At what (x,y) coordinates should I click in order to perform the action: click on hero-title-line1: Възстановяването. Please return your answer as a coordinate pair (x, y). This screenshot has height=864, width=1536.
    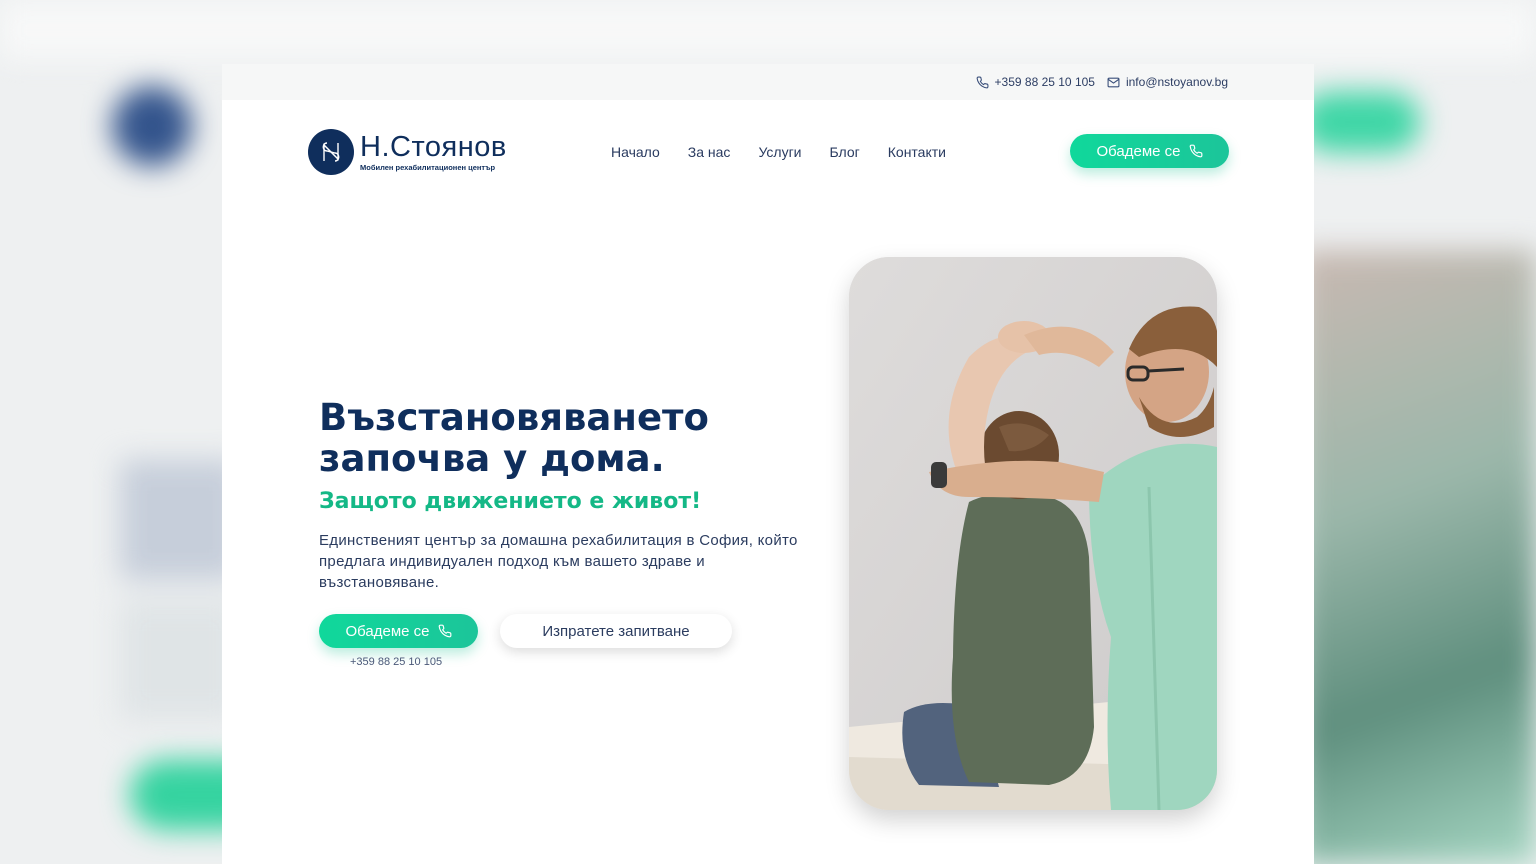
    Looking at the image, I should click on (514, 417).